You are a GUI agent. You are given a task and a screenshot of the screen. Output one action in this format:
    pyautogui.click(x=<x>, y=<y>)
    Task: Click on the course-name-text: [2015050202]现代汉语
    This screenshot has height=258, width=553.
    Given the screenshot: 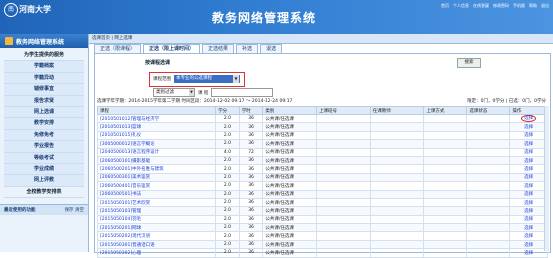 What is the action you would take?
    pyautogui.click(x=125, y=236)
    